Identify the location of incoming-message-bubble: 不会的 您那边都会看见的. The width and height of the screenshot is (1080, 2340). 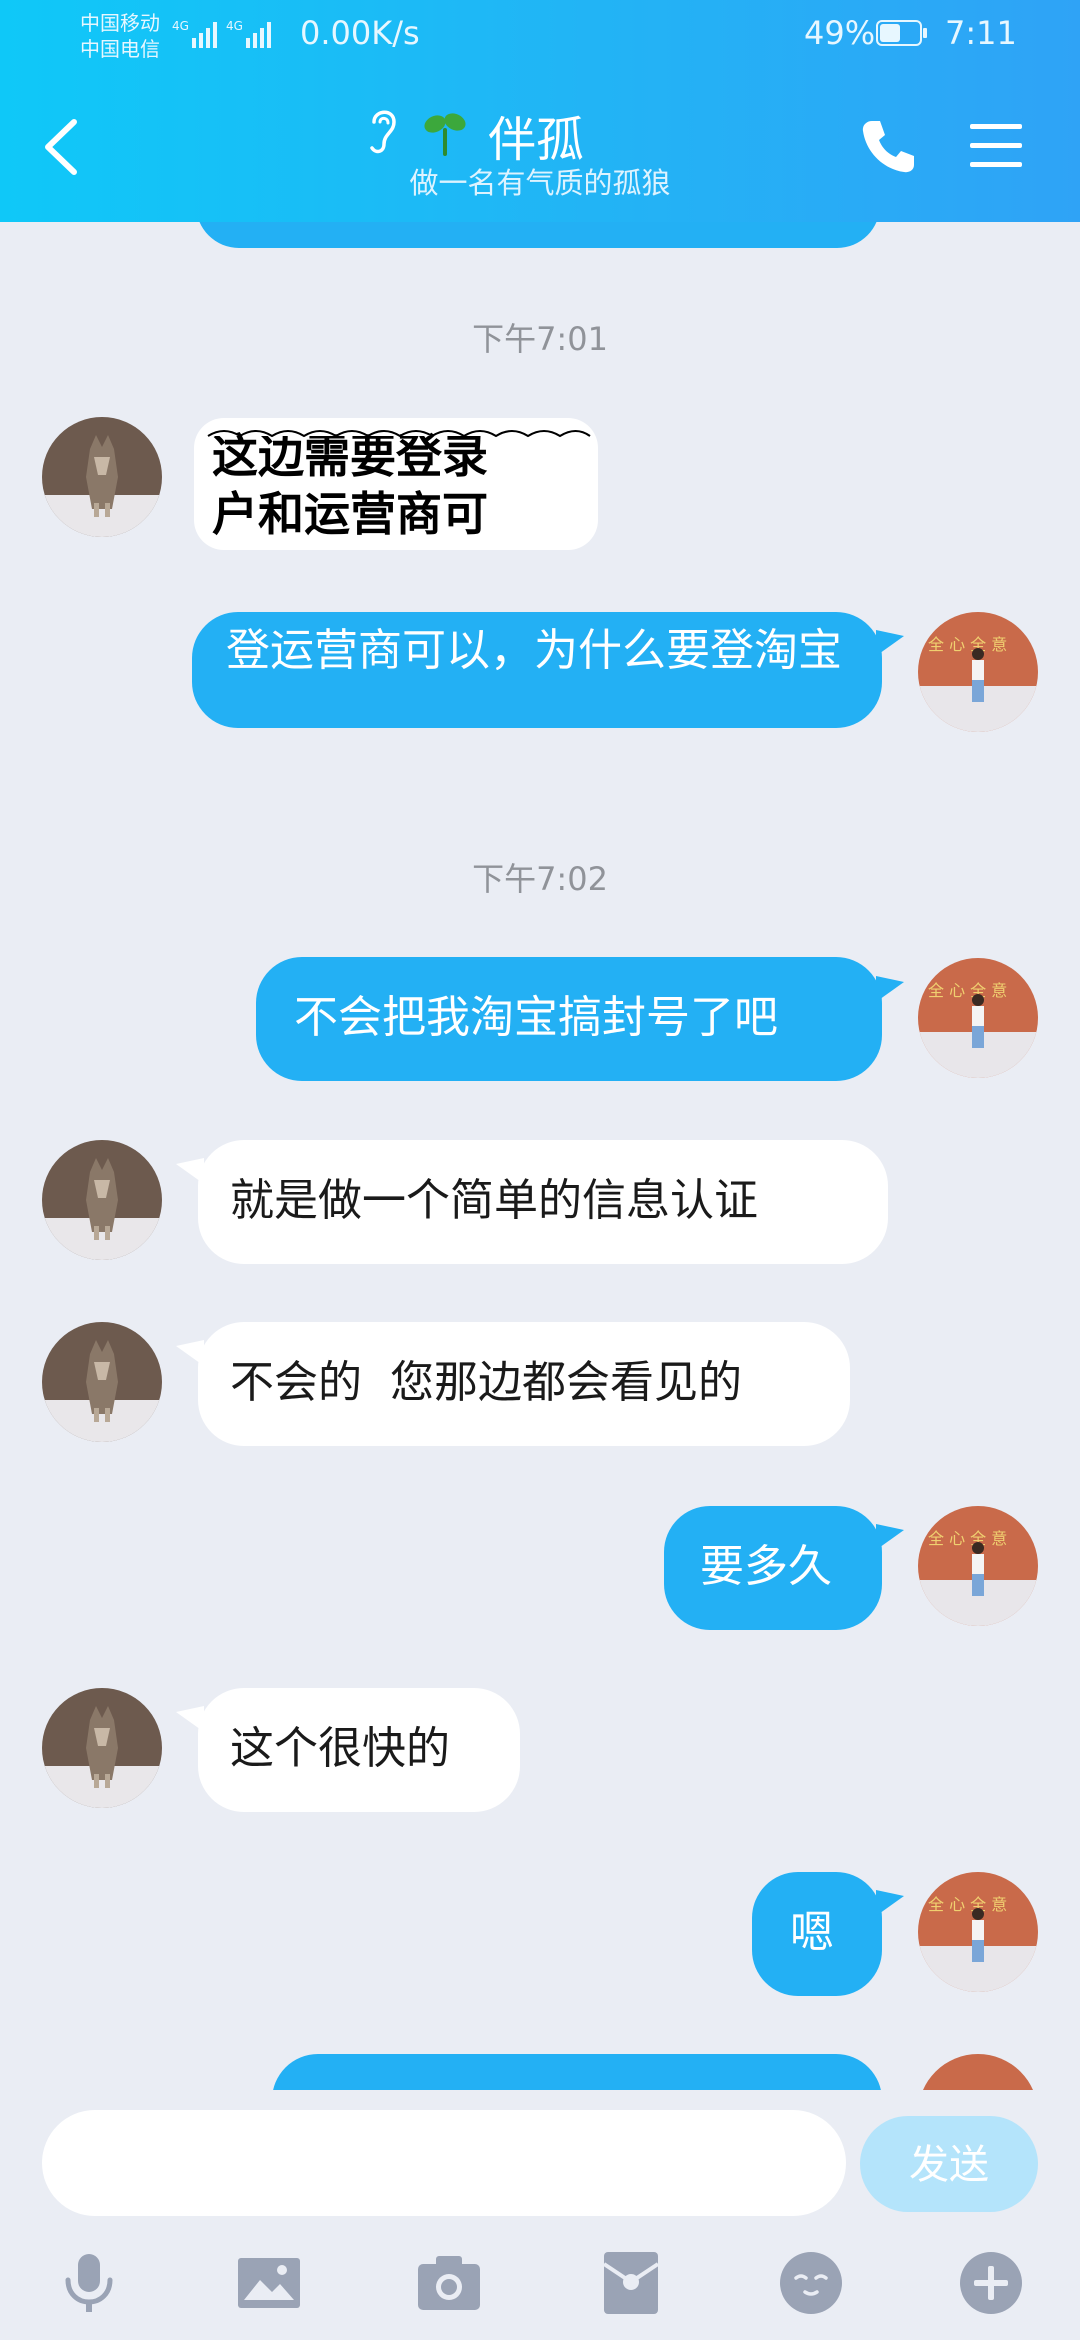
(524, 1384).